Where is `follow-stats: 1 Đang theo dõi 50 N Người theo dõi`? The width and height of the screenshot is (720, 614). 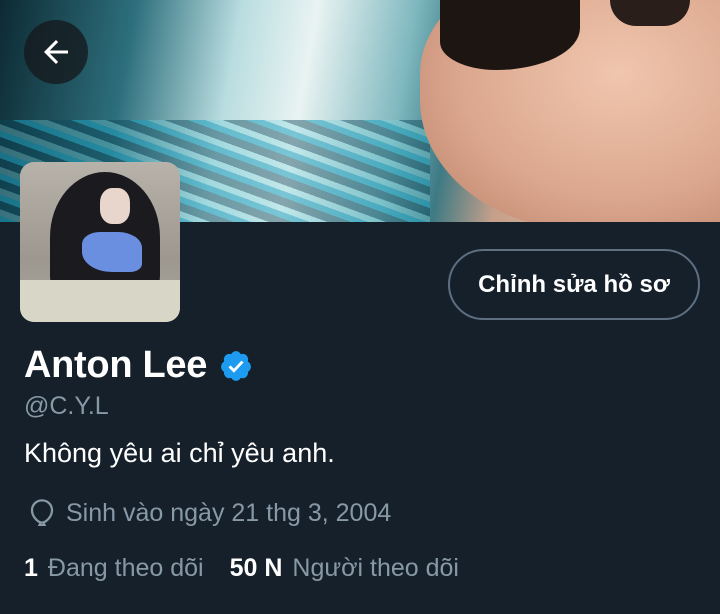
follow-stats: 1 Đang theo dõi 50 N Người theo dõi is located at coordinates (241, 568).